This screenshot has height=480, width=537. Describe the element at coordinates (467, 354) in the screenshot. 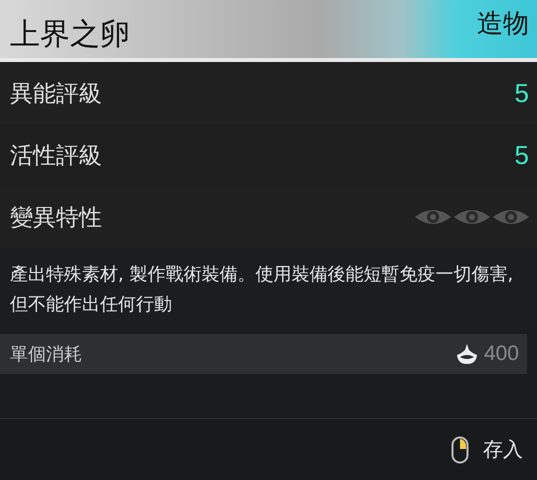

I see `currency-icon` at that location.